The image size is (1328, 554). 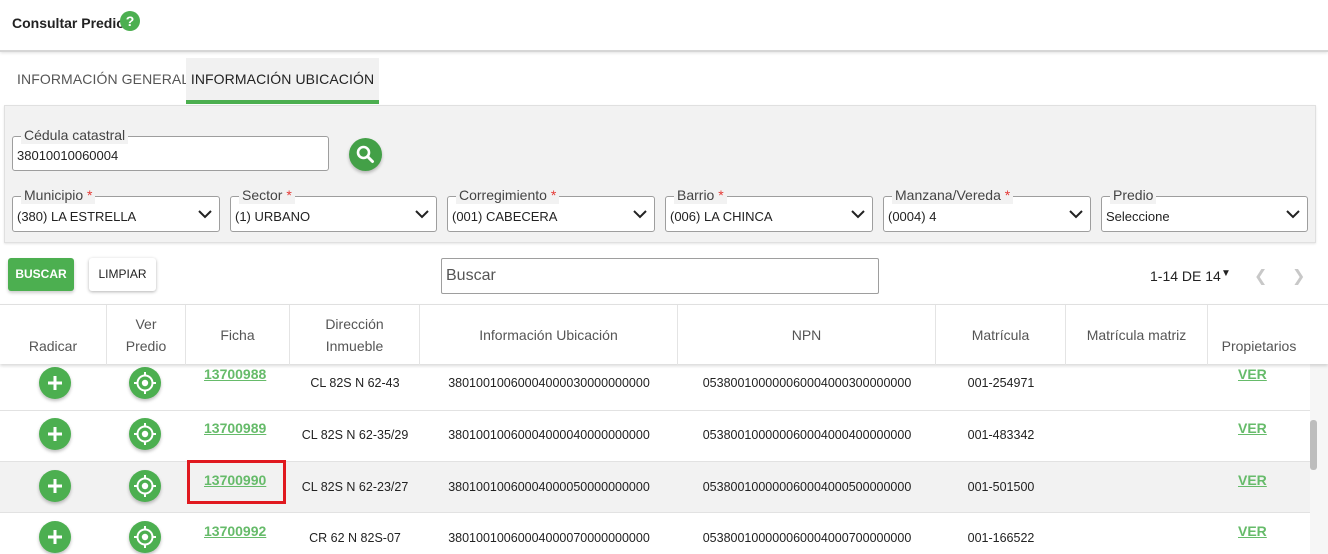 What do you see at coordinates (1001, 538) in the screenshot?
I see `matricula-cell: 001-166522` at bounding box center [1001, 538].